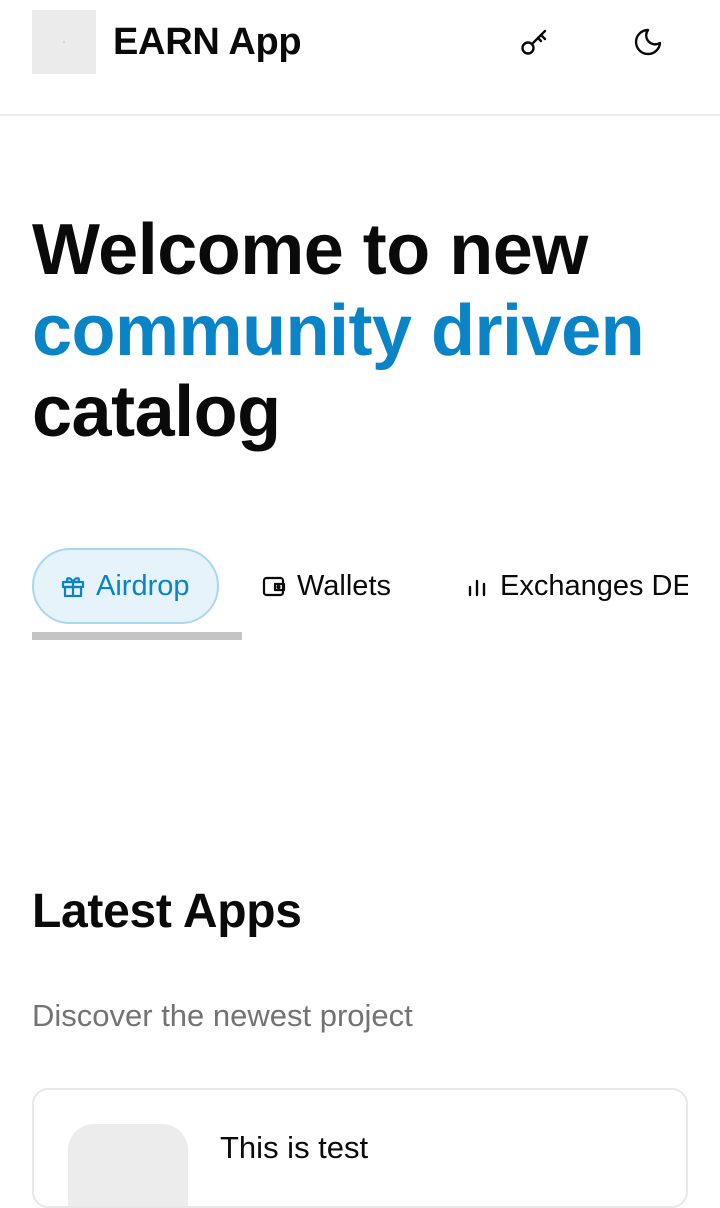 The height and width of the screenshot is (1208, 720). I want to click on hero-line-3: catalog, so click(156, 412).